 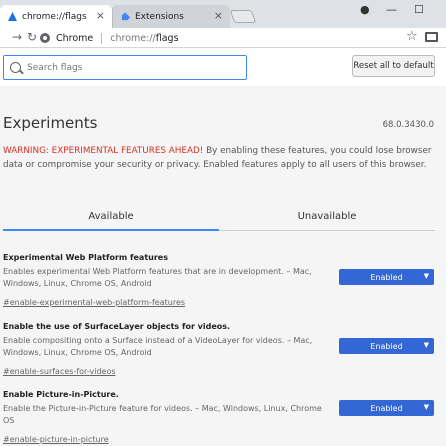 I want to click on tab-title: chrome://flags, so click(x=54, y=16).